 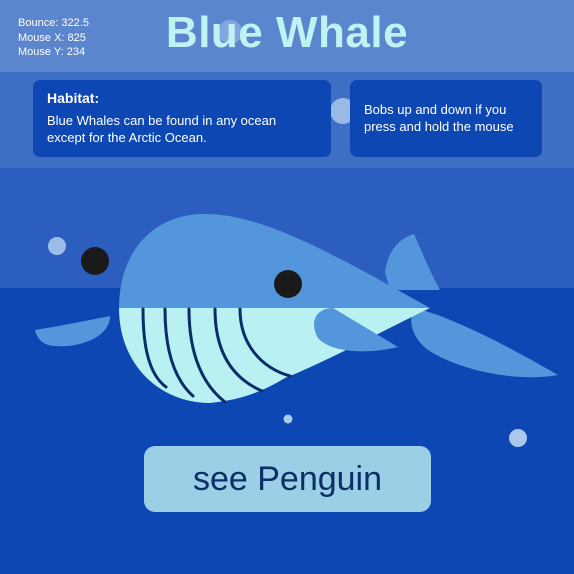 What do you see at coordinates (287, 32) in the screenshot?
I see `page-title: Blue Whale` at bounding box center [287, 32].